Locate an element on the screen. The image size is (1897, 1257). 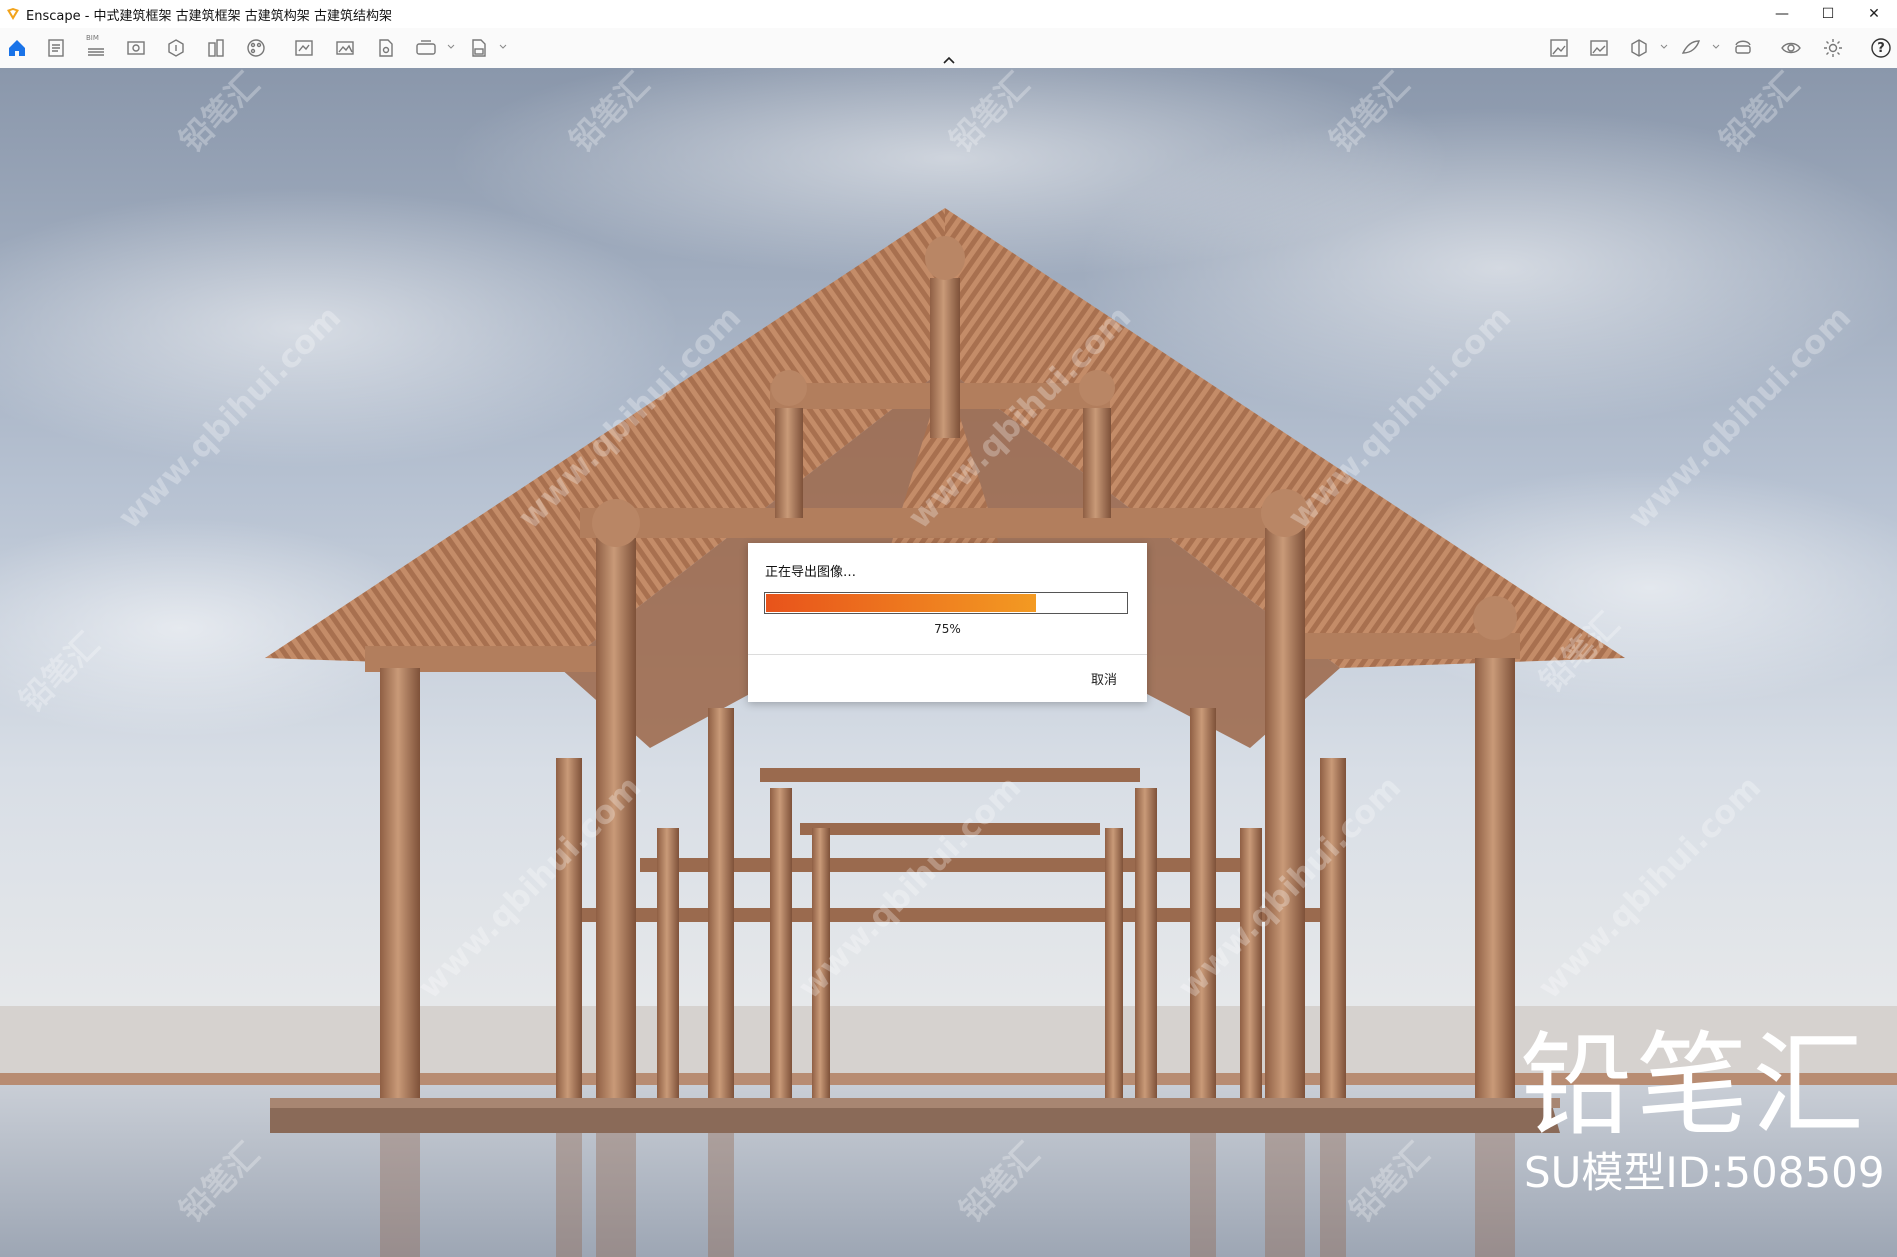
cancel-button: 取消 is located at coordinates (1104, 678).